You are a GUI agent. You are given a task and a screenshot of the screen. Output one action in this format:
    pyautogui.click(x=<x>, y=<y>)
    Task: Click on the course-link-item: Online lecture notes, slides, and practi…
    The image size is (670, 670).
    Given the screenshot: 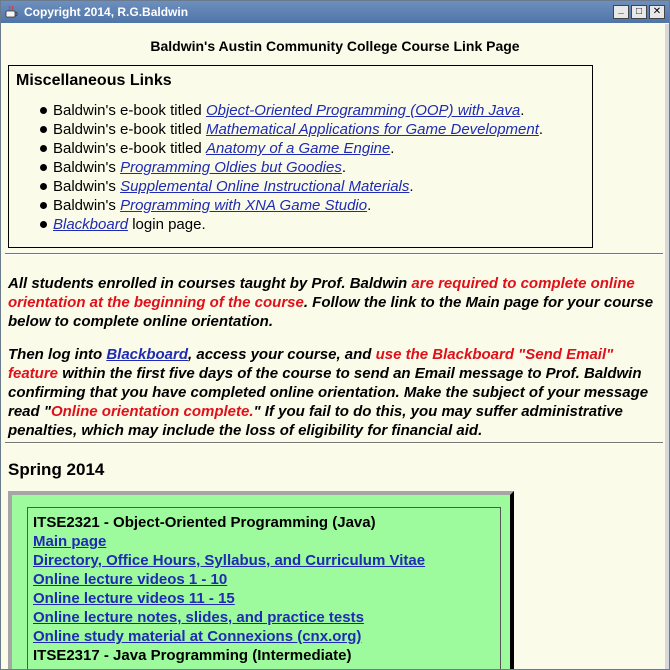 What is the action you would take?
    pyautogui.click(x=229, y=617)
    